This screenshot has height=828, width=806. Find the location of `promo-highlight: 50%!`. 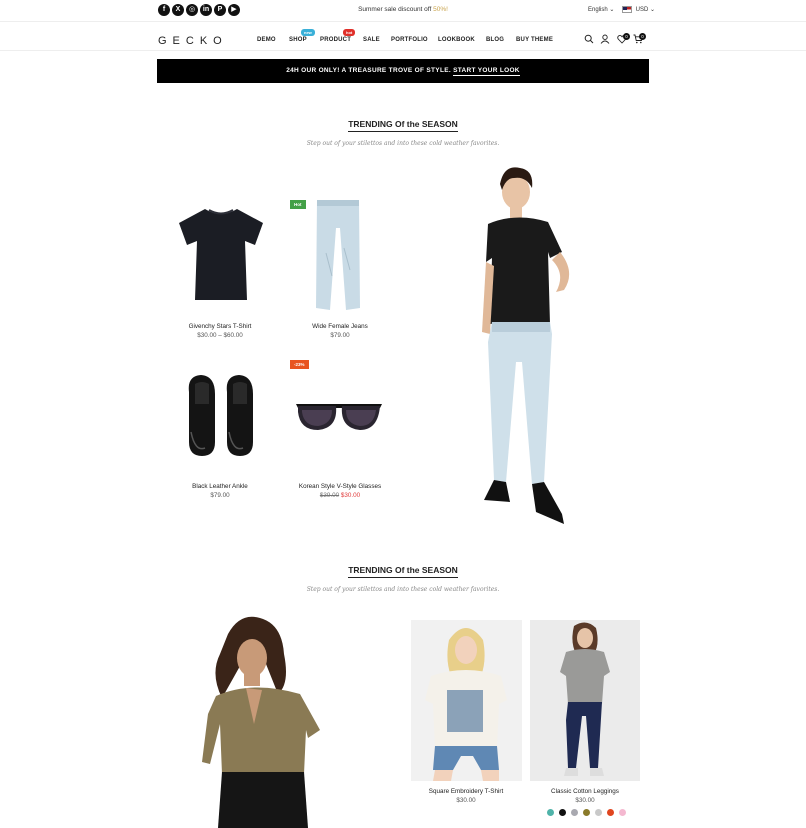

promo-highlight: 50%! is located at coordinates (440, 9).